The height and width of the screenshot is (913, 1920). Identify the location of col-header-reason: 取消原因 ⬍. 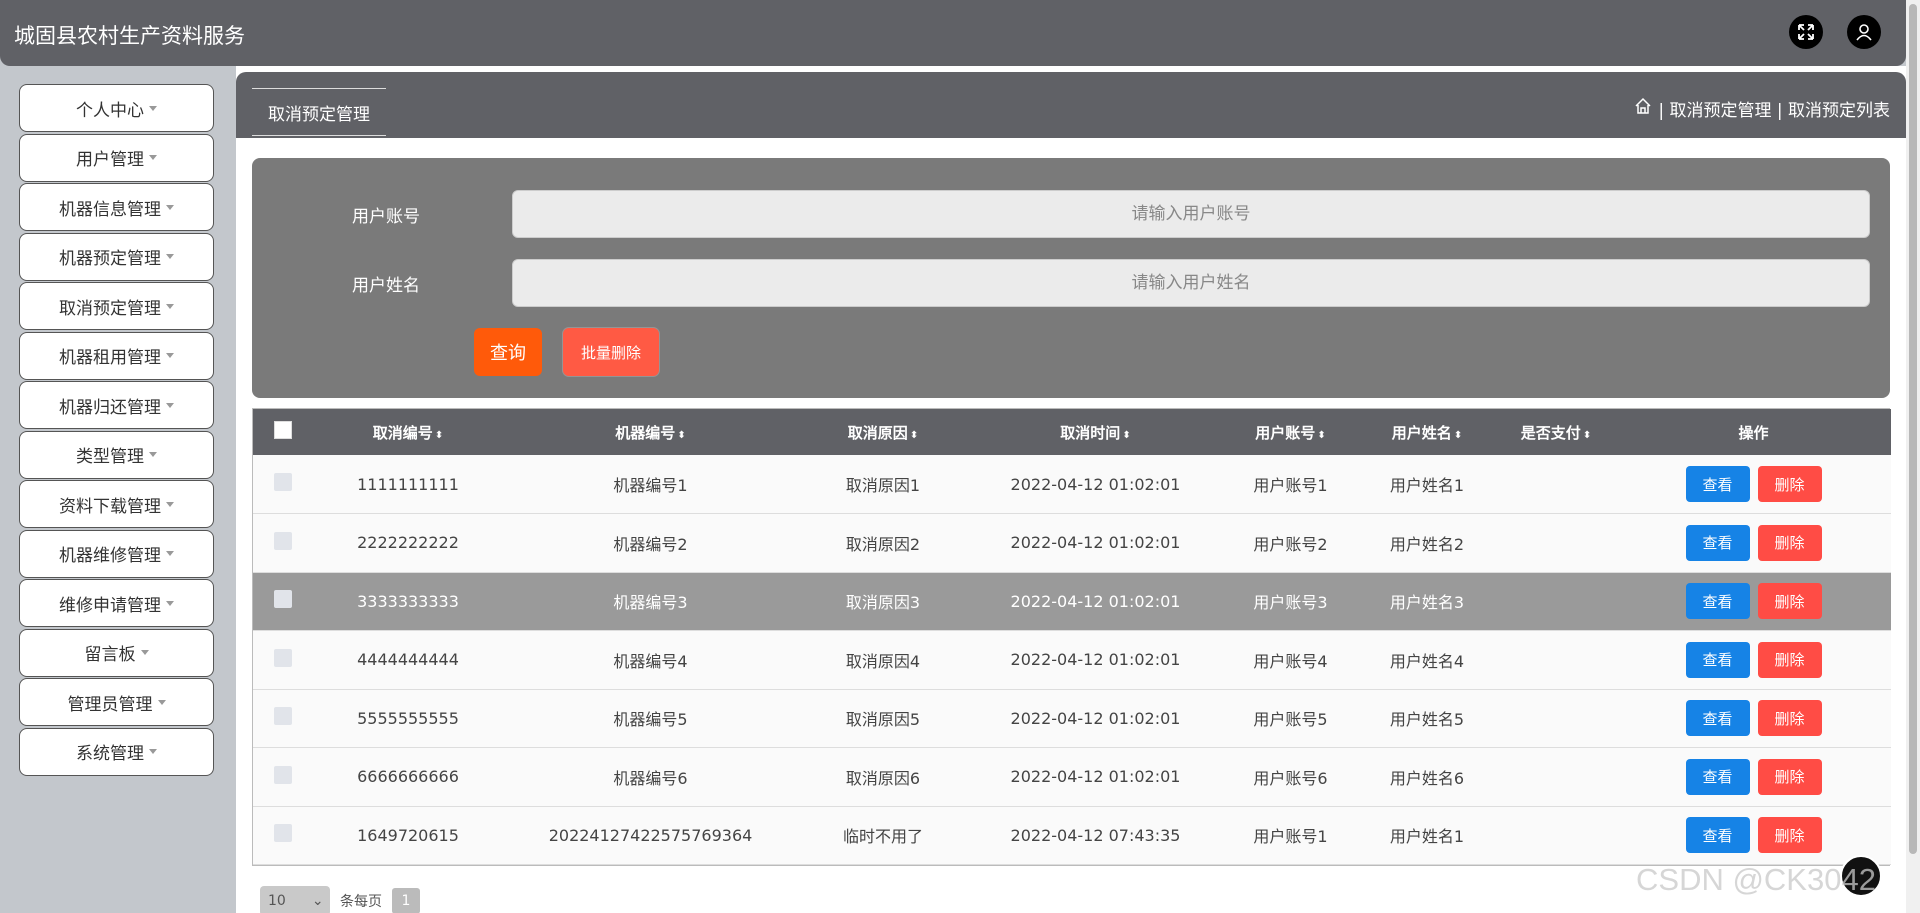
(883, 432).